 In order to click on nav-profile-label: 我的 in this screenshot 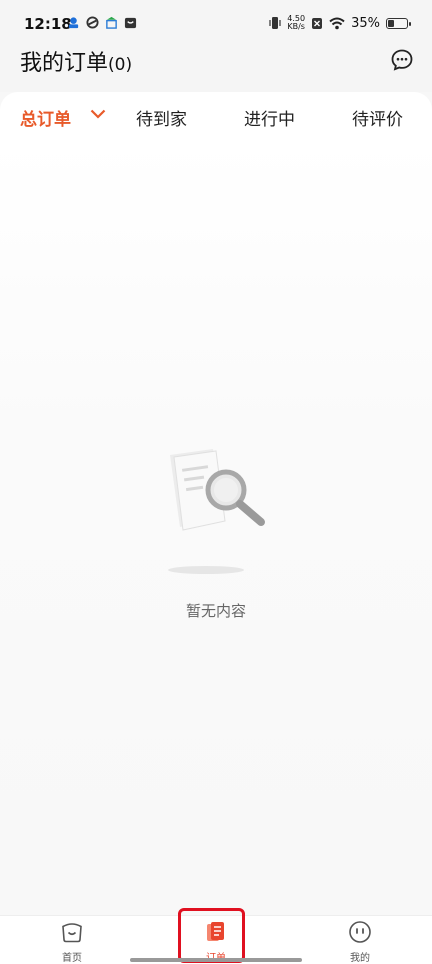, I will do `click(360, 958)`.